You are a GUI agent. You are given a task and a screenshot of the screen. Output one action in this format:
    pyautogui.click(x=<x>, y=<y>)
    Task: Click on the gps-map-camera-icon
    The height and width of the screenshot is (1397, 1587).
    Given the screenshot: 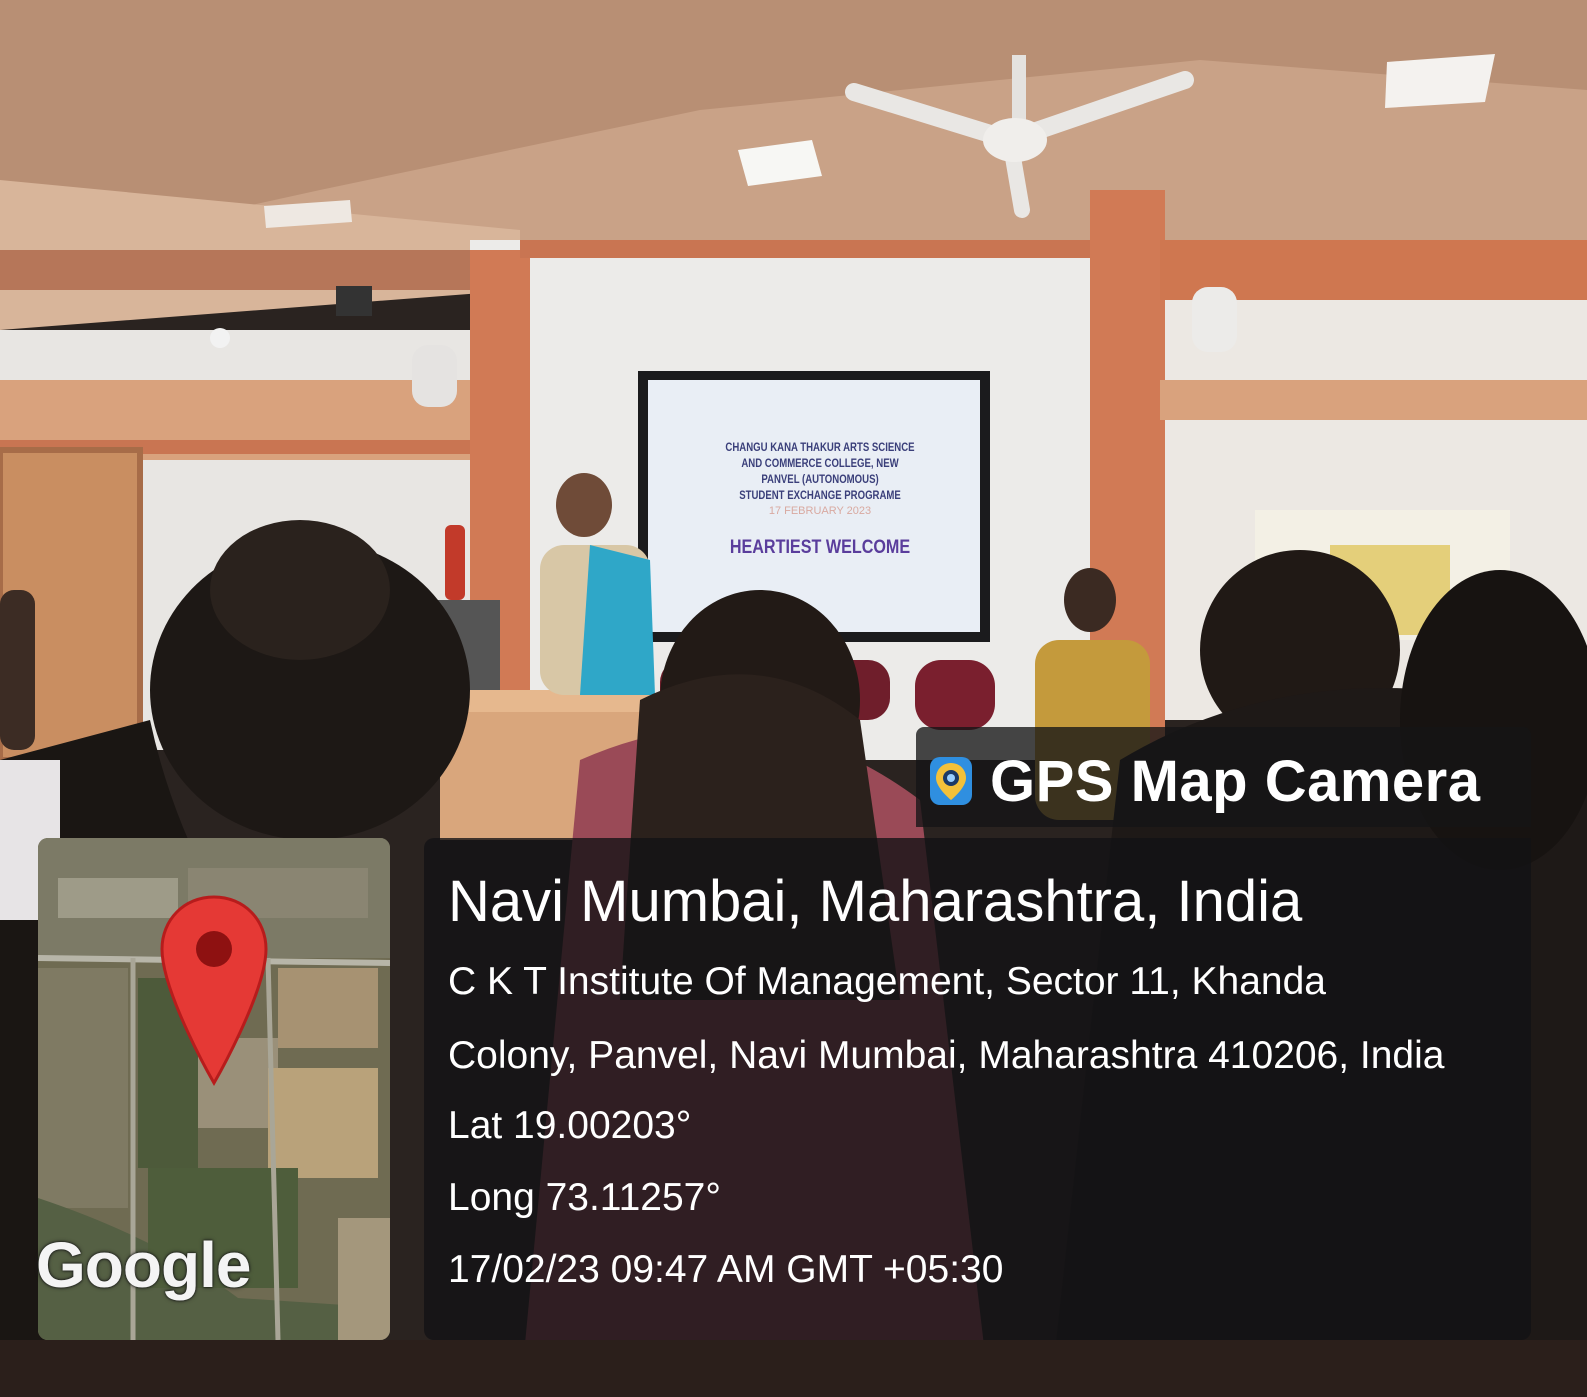 What is the action you would take?
    pyautogui.click(x=951, y=781)
    